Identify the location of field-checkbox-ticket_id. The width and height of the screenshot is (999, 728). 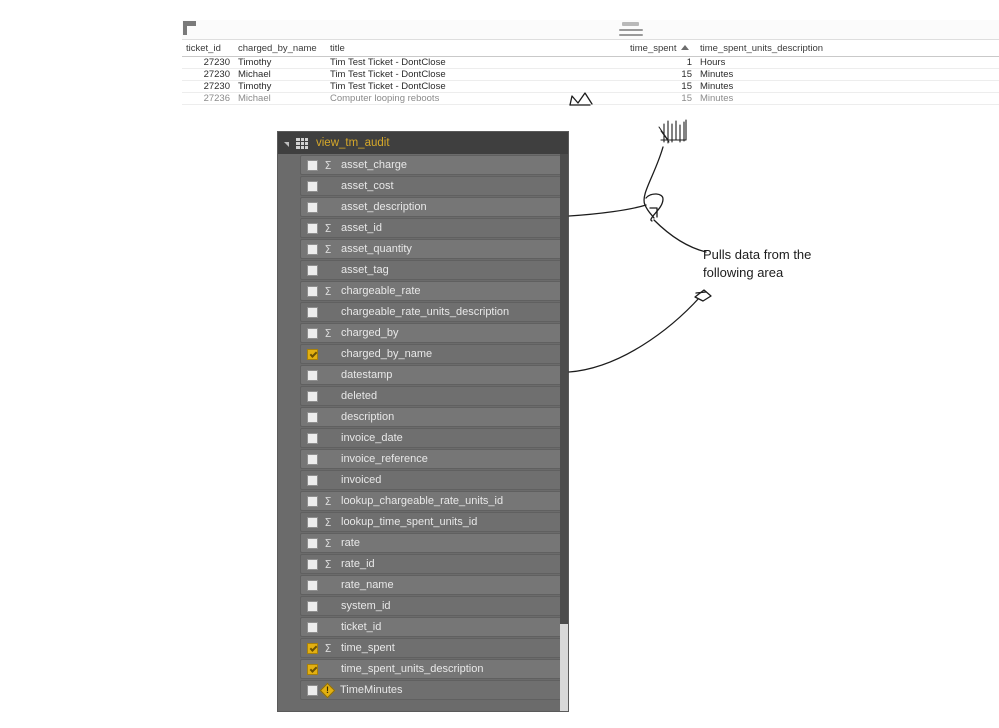
(312, 627).